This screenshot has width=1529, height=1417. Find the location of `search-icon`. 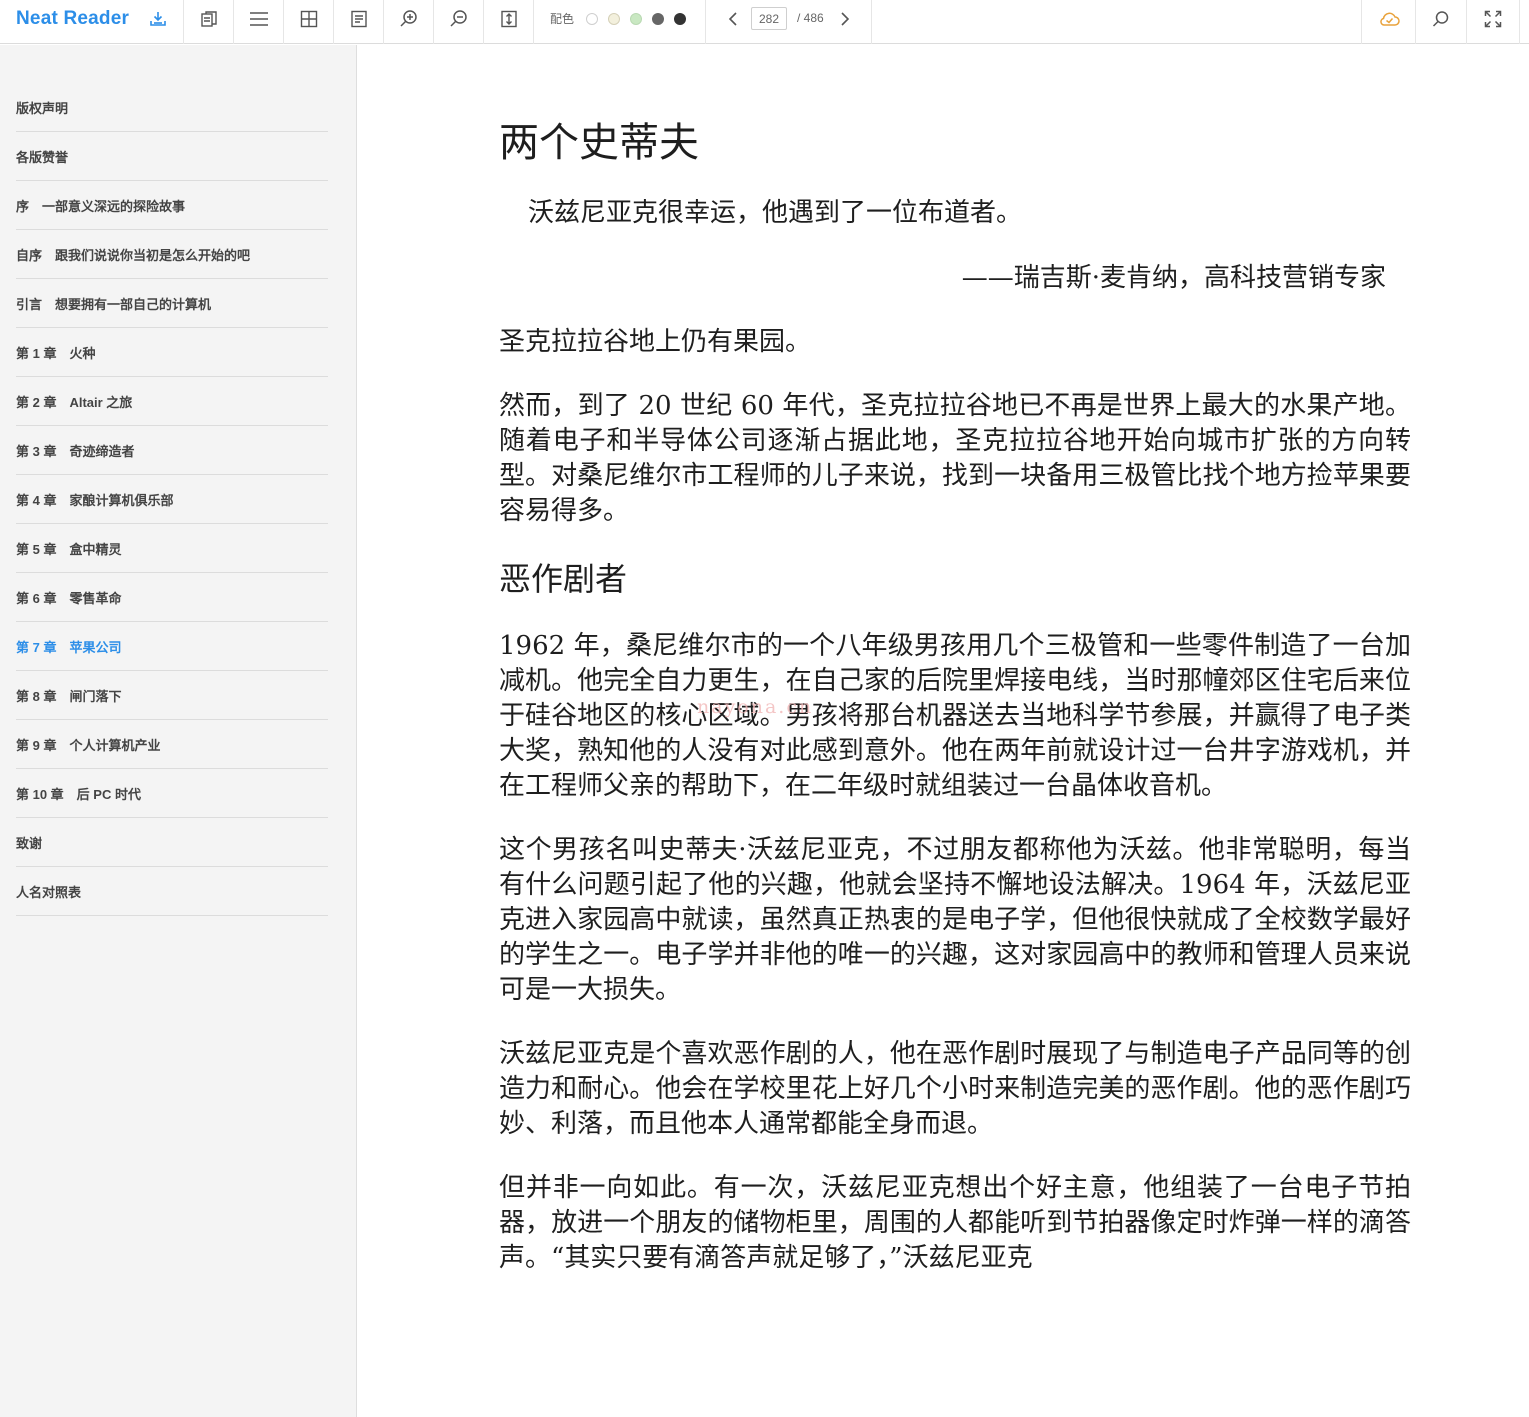

search-icon is located at coordinates (1441, 19).